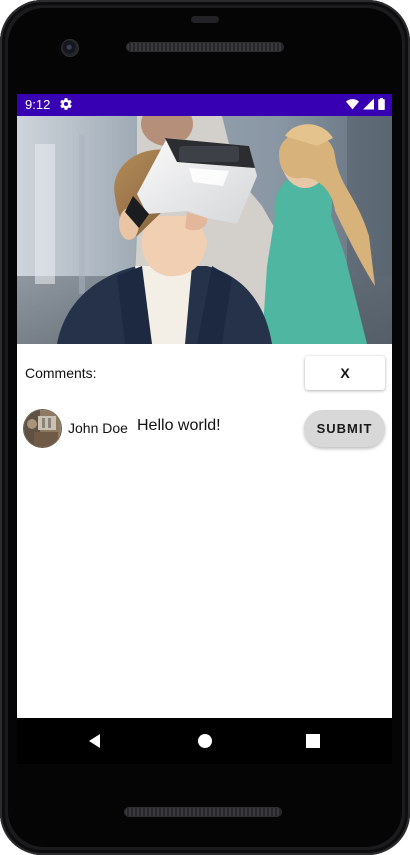  Describe the element at coordinates (203, 812) in the screenshot. I see `bottom-speaker-grill` at that location.